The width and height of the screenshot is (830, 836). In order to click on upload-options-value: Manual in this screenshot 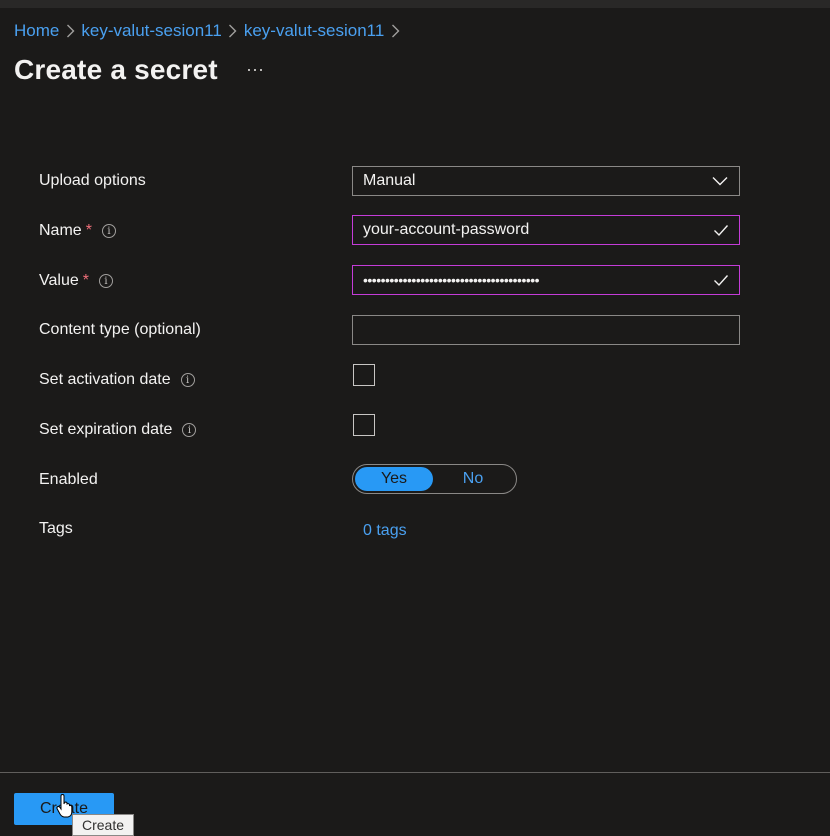, I will do `click(389, 180)`.